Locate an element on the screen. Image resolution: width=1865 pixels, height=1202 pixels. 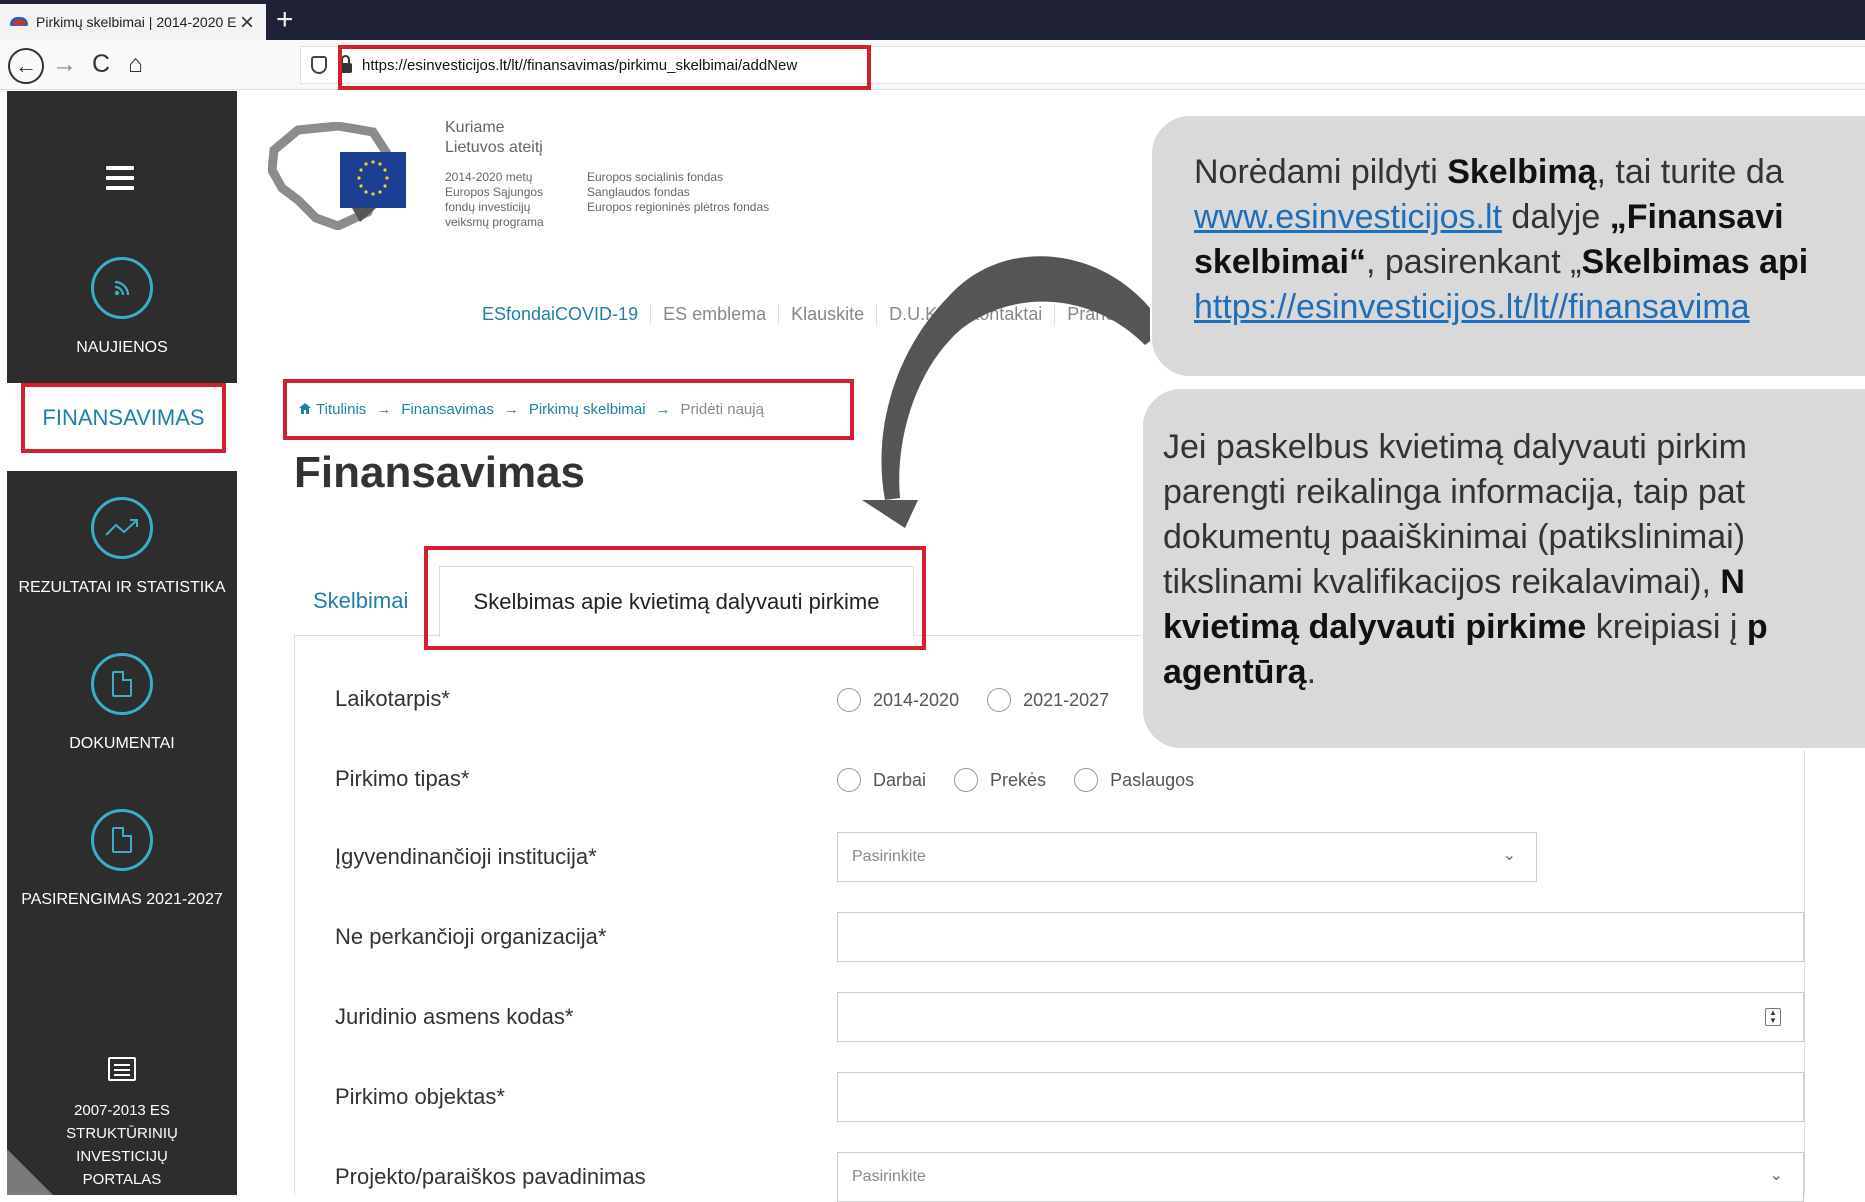
callout-text: , tai turite da is located at coordinates (1690, 172).